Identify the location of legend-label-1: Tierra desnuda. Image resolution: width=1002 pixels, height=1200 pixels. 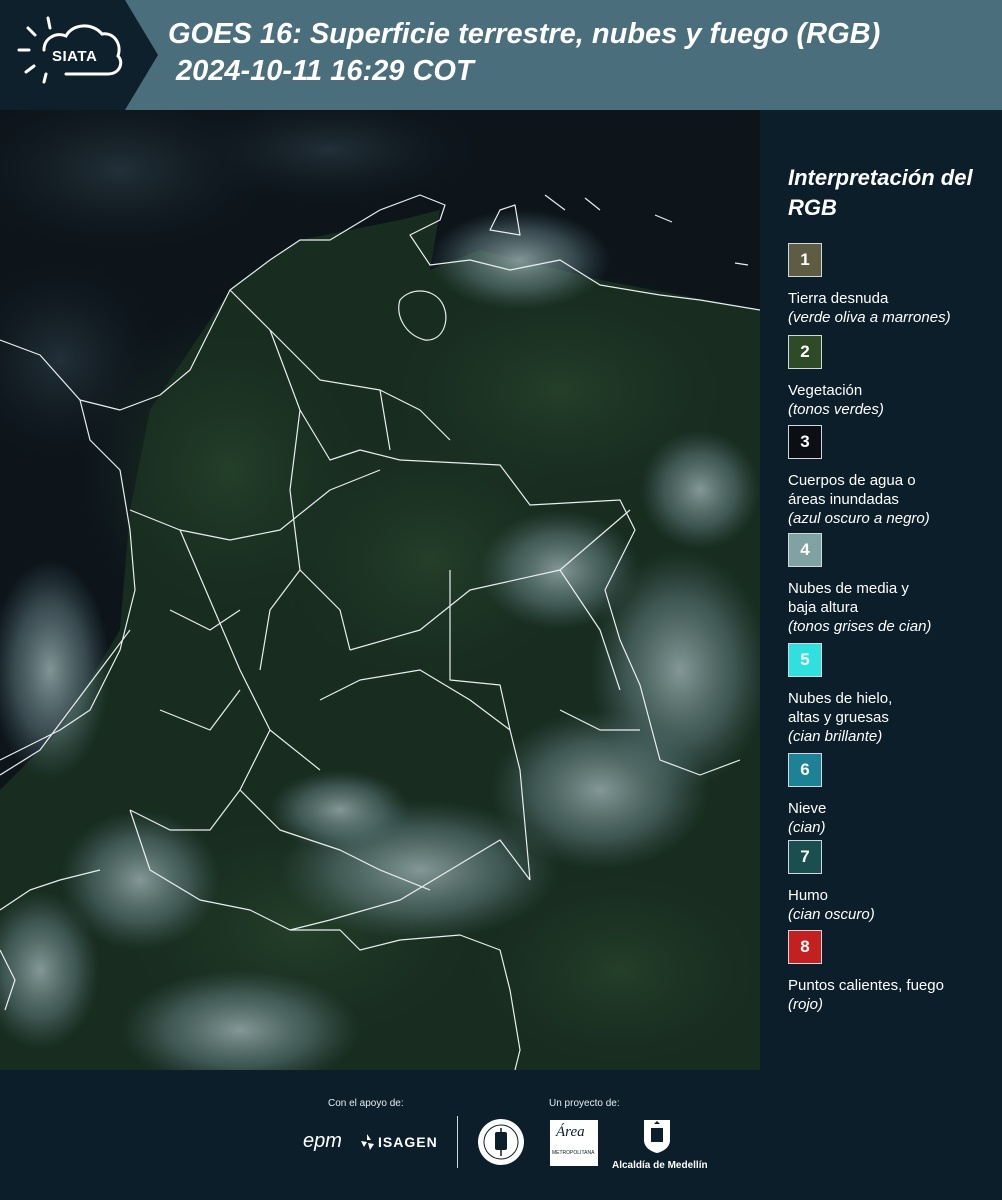
(838, 298).